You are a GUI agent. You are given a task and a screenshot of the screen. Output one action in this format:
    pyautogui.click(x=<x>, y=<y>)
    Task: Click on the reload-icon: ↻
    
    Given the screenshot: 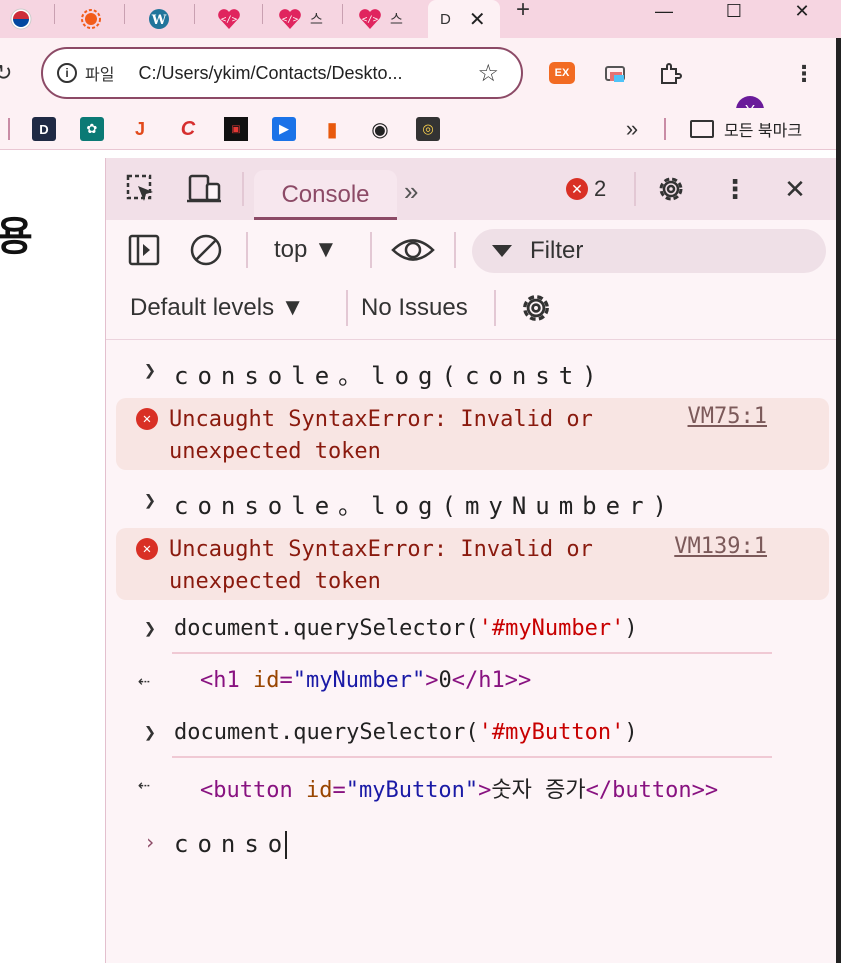 What is the action you would take?
    pyautogui.click(x=6, y=73)
    